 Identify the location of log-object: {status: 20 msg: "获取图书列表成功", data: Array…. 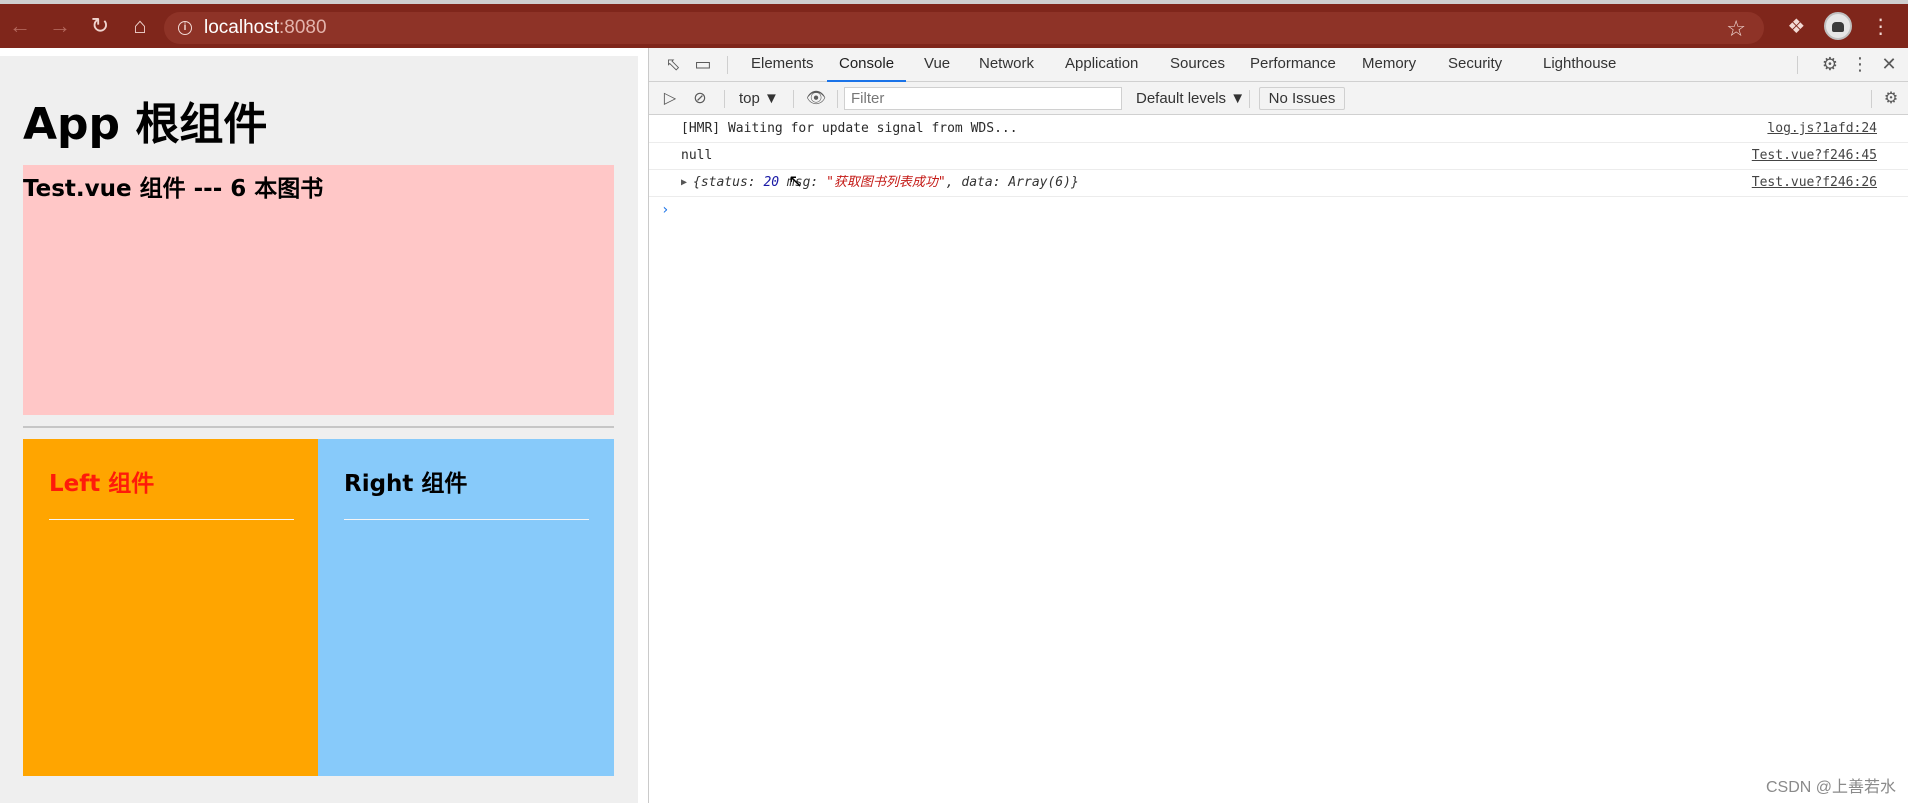
(886, 183).